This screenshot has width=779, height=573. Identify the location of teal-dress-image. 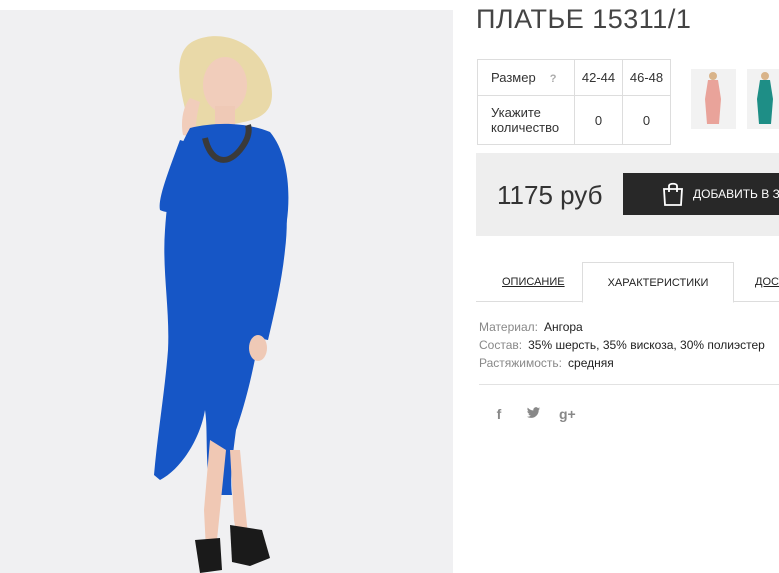
(765, 98).